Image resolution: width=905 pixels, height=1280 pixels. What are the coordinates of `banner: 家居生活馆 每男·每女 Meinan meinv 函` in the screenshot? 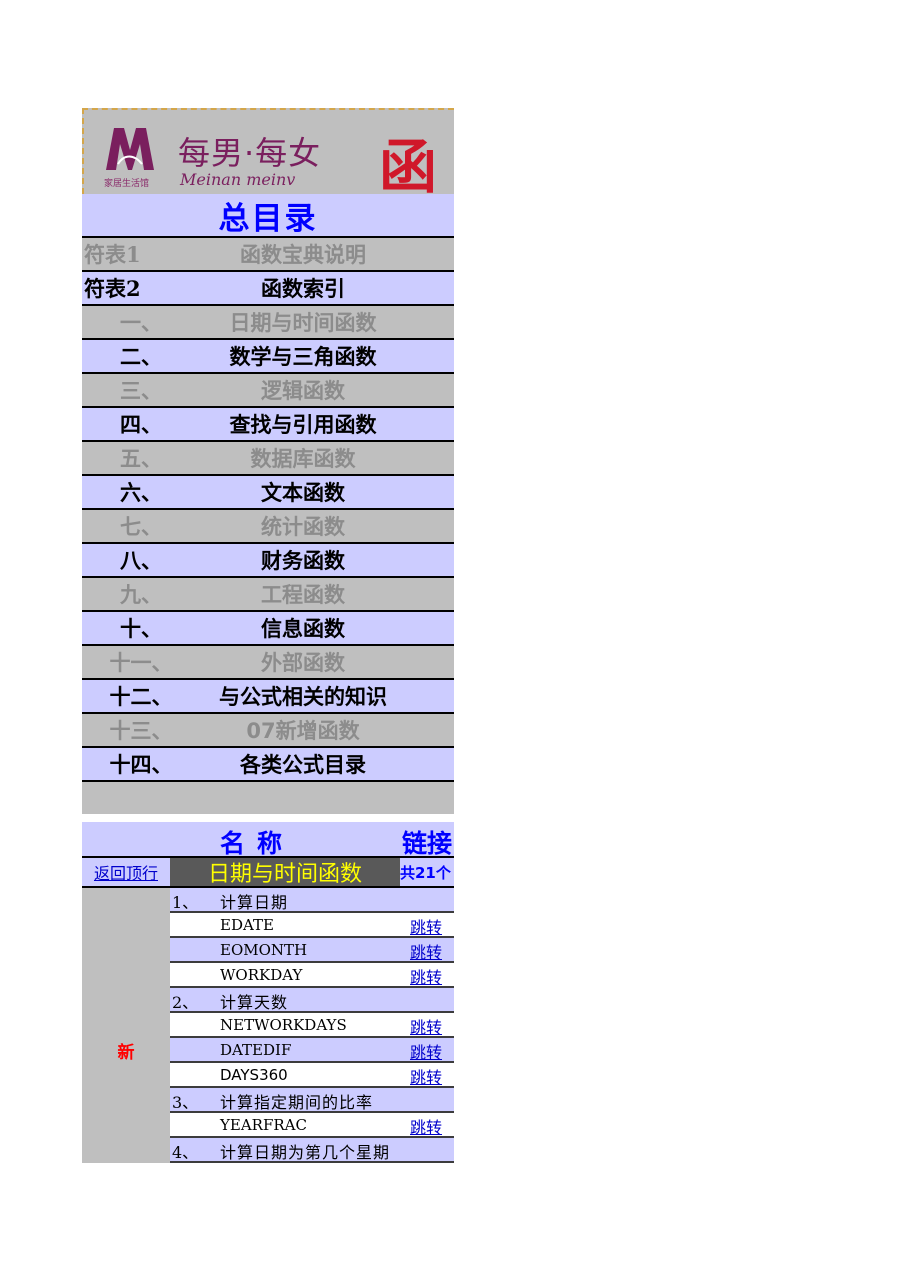 It's located at (268, 151).